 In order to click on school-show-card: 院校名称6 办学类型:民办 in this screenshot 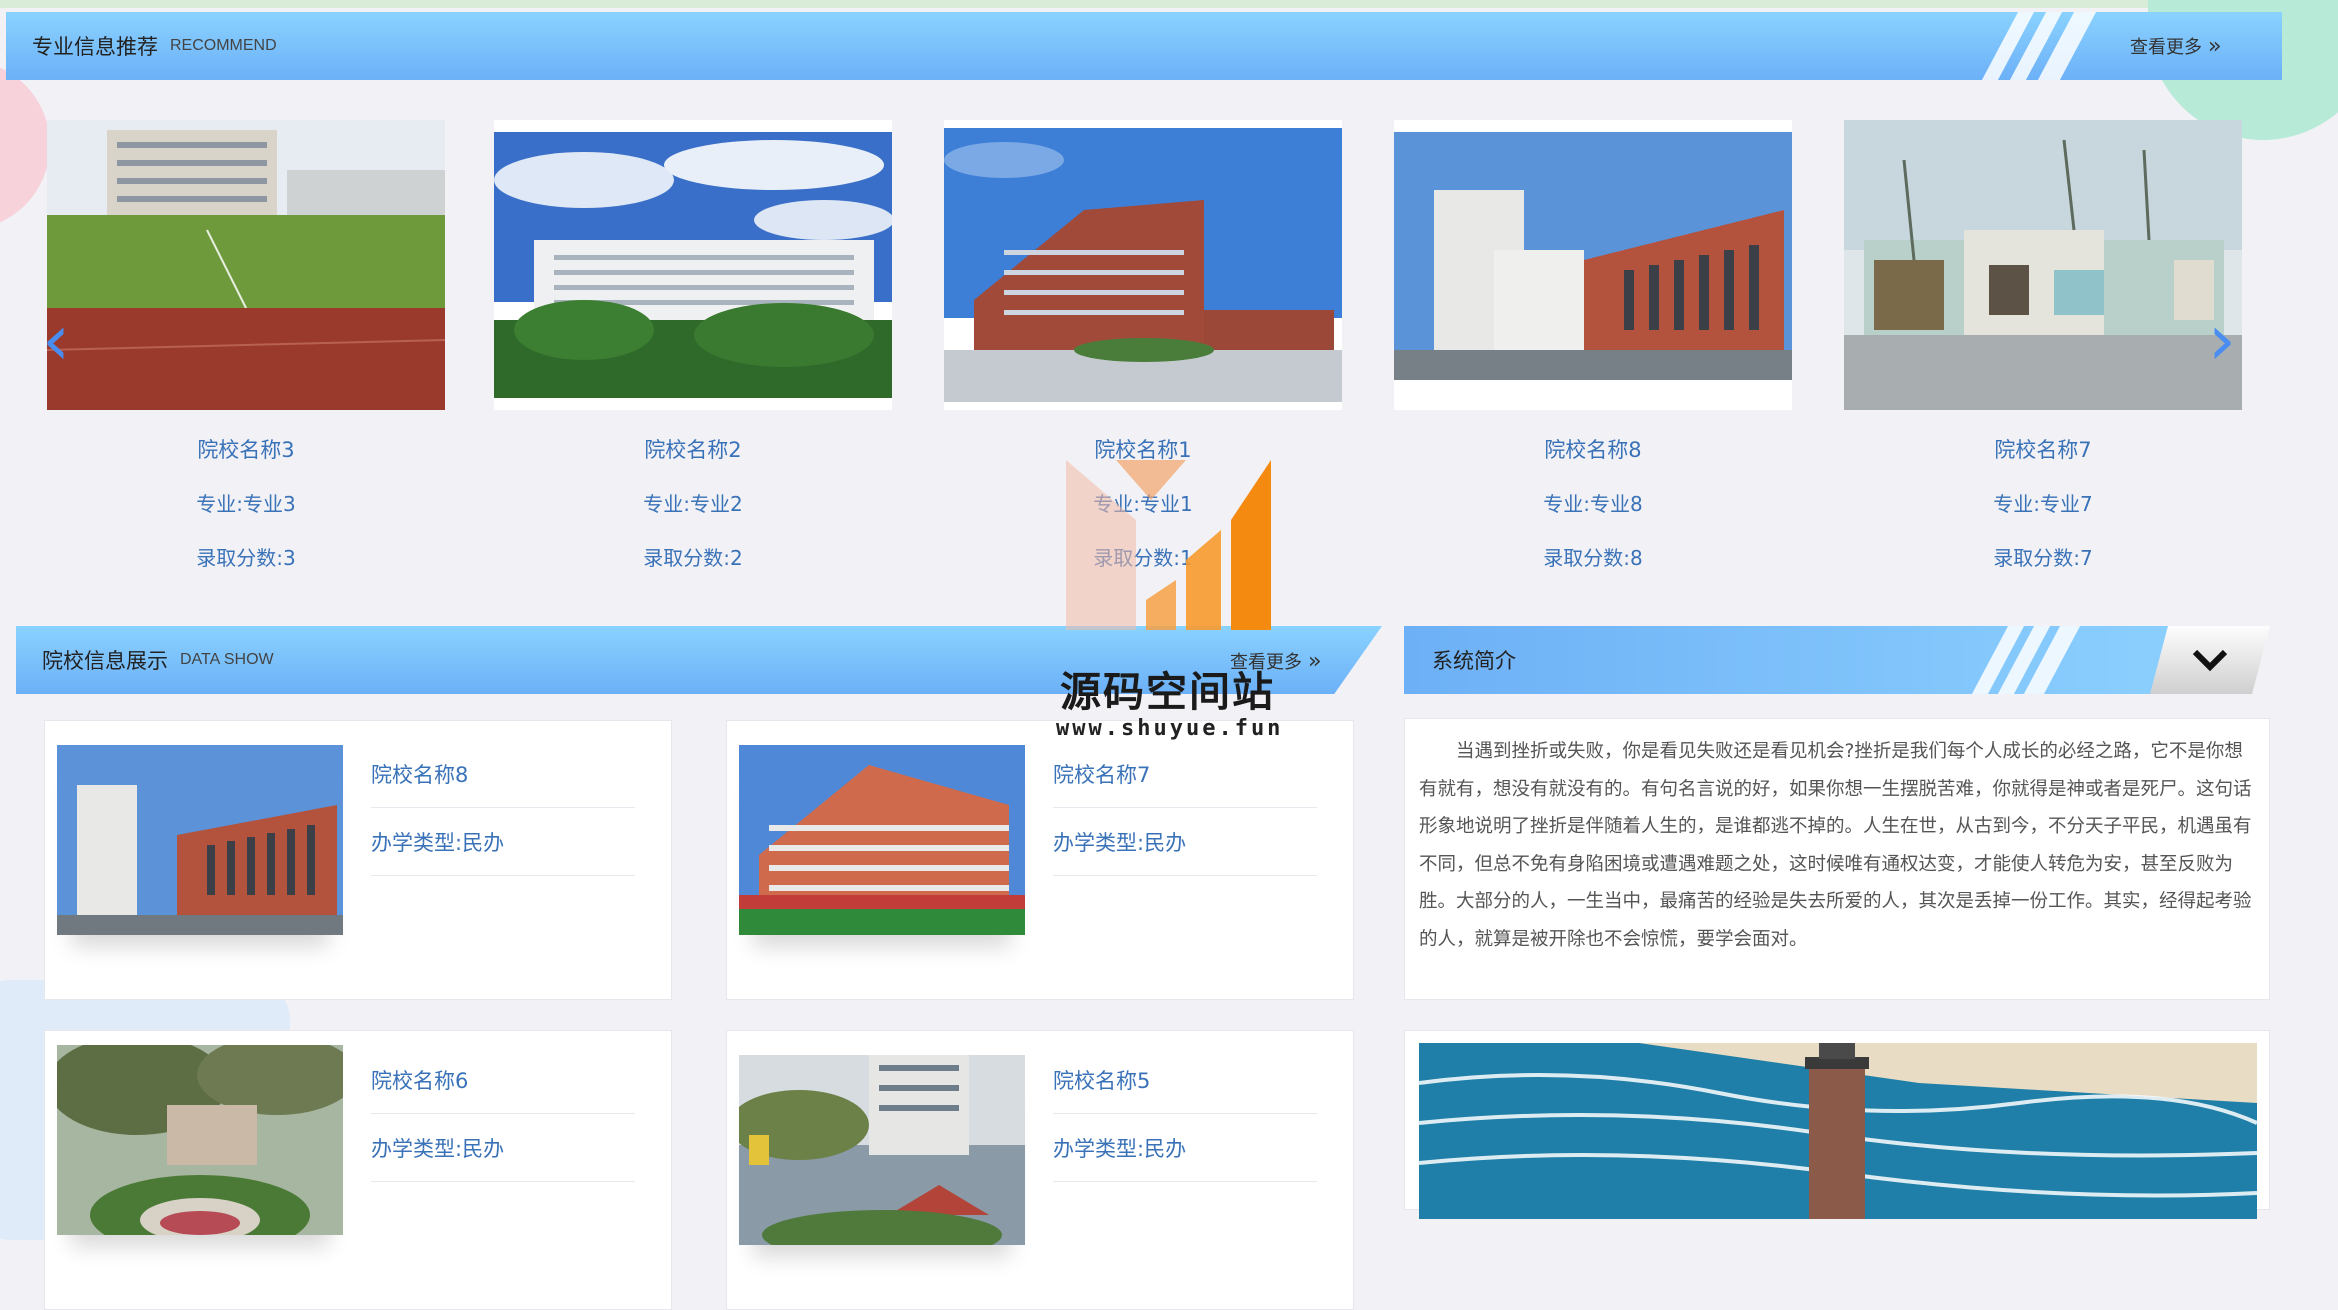, I will do `click(358, 1170)`.